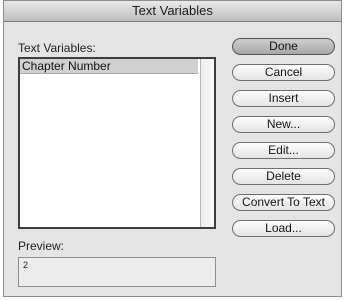 The height and width of the screenshot is (300, 345). I want to click on delete-button: Delete, so click(283, 176).